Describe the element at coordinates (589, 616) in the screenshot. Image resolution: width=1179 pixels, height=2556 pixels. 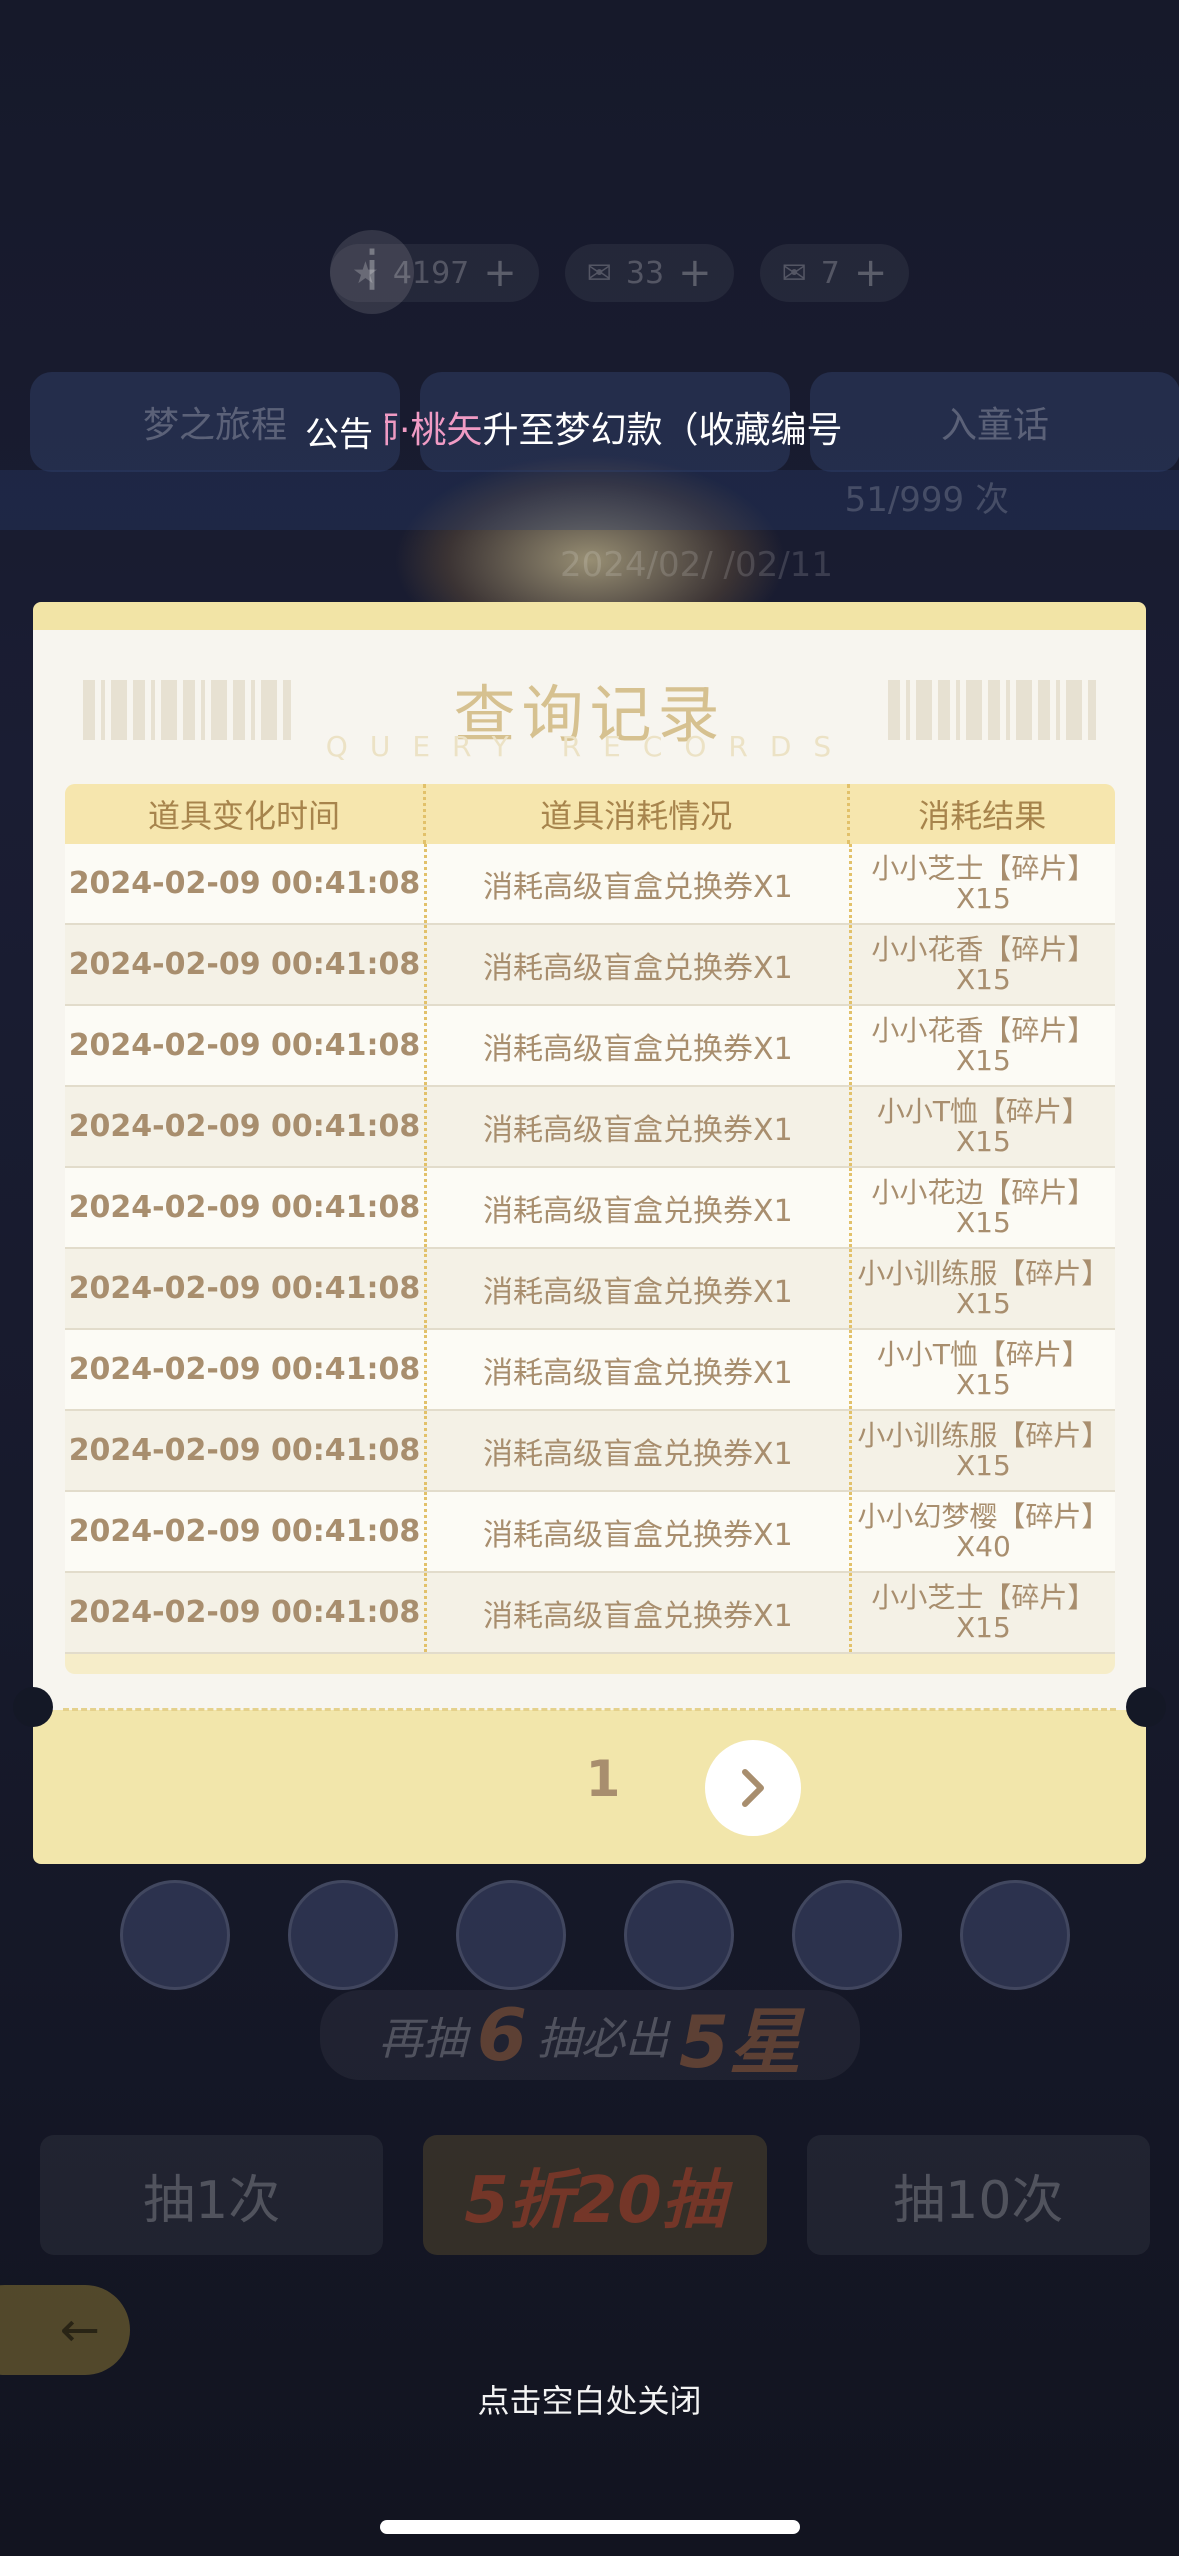
I see `dialog-top-band` at that location.